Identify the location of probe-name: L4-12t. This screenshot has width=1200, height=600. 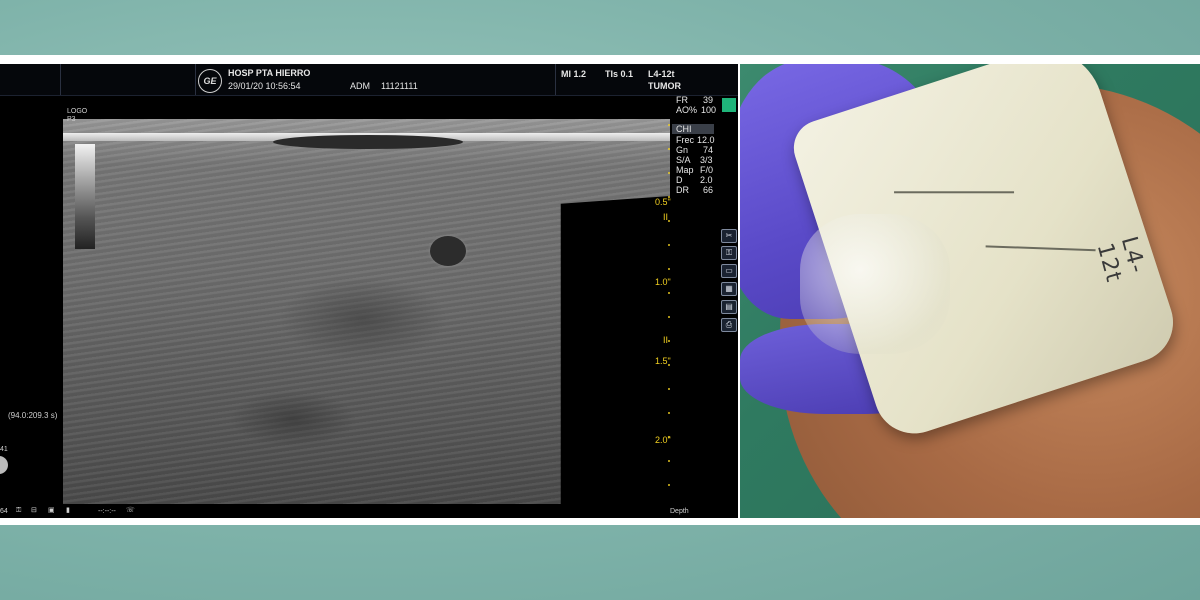
(661, 74).